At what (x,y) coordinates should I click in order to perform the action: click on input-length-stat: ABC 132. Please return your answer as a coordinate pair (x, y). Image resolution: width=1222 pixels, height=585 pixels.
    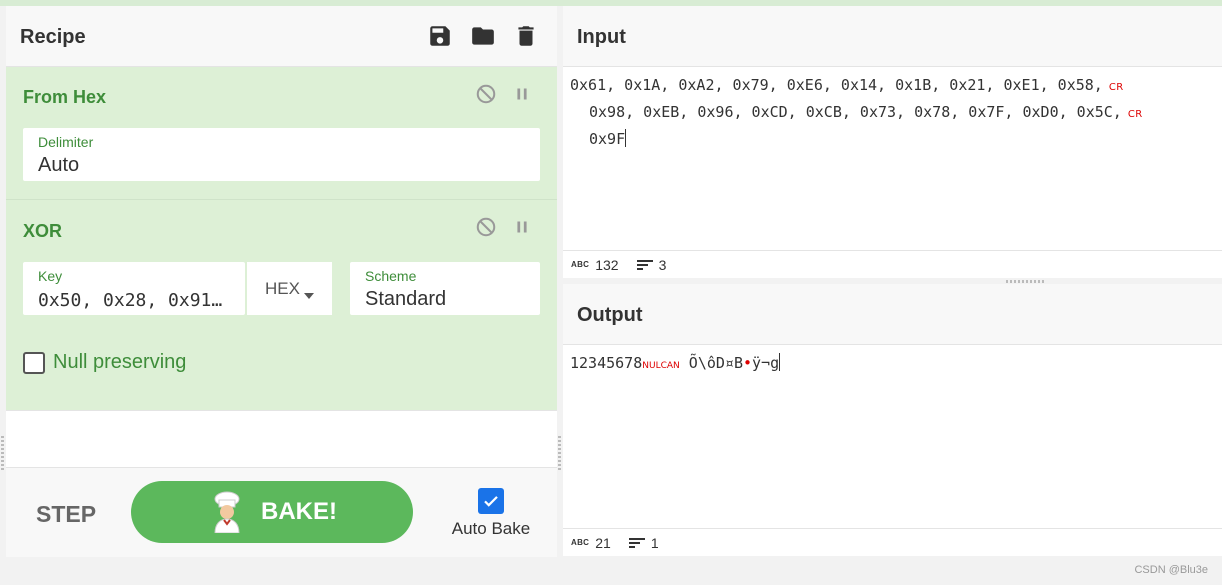
    Looking at the image, I should click on (595, 265).